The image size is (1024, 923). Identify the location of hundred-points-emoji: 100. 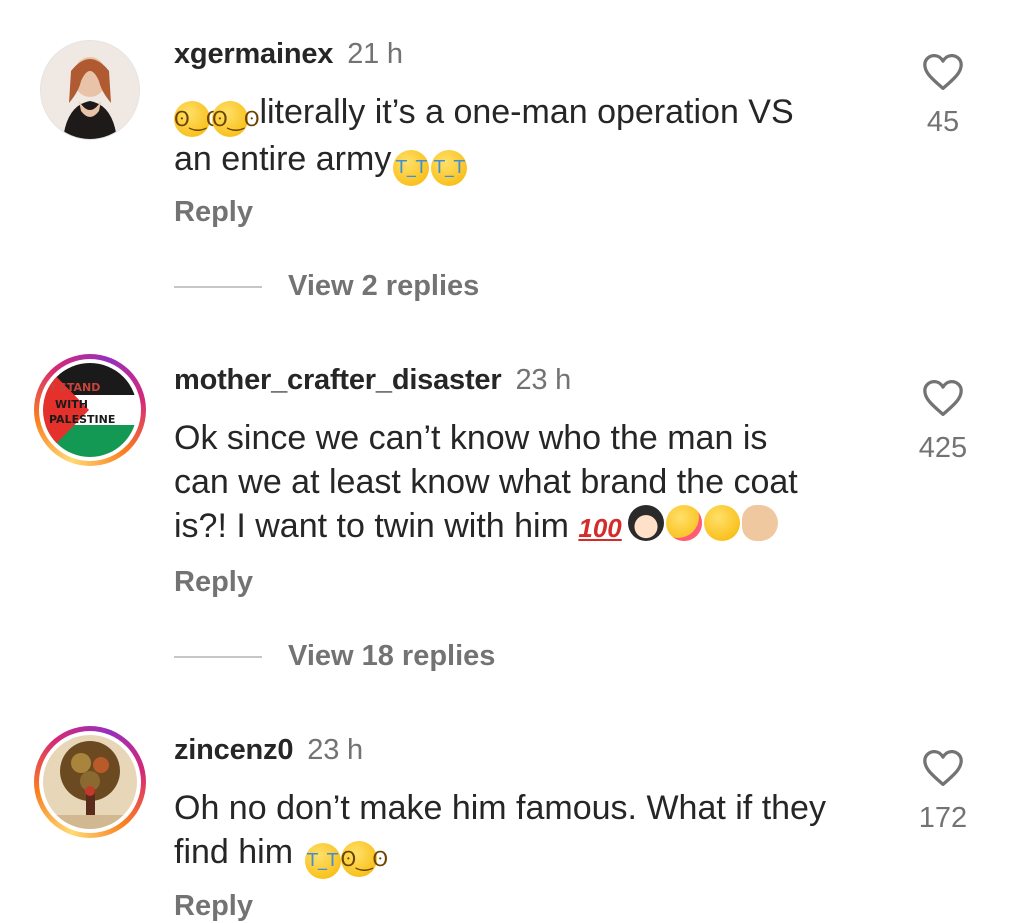
(600, 528).